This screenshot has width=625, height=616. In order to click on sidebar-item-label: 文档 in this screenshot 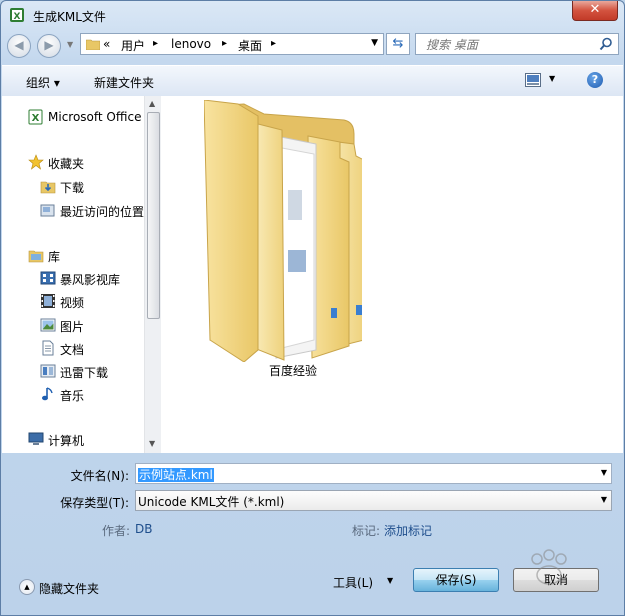, I will do `click(72, 350)`.